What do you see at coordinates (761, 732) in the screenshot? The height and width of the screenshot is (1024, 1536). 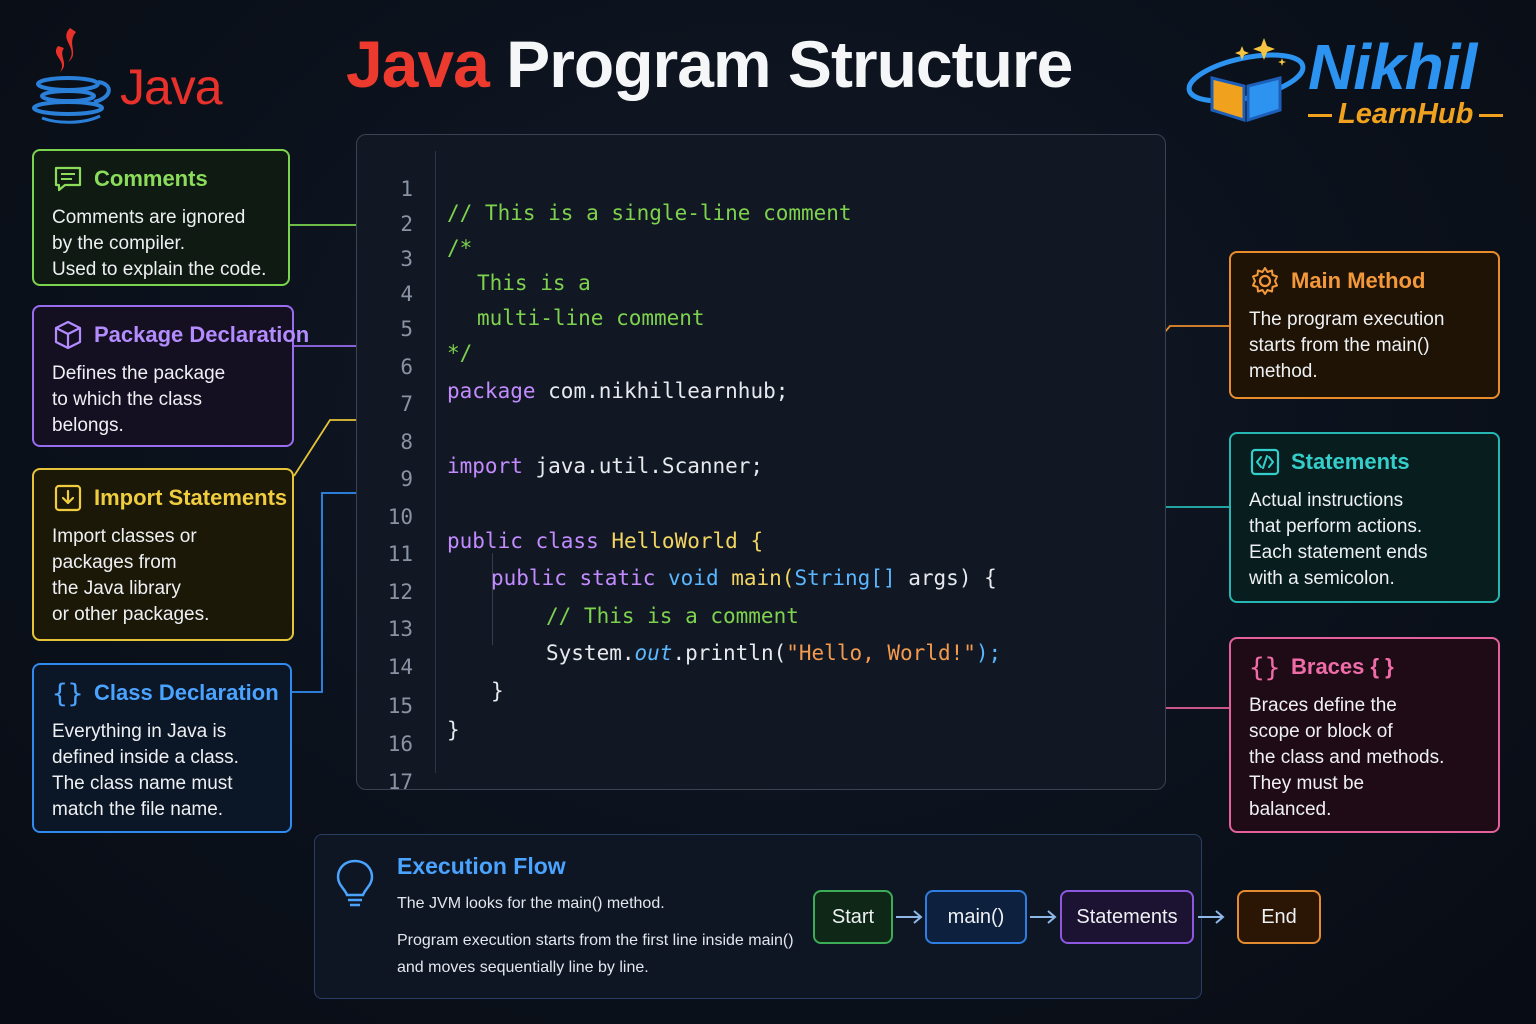 I see `code-line-16: 16` at bounding box center [761, 732].